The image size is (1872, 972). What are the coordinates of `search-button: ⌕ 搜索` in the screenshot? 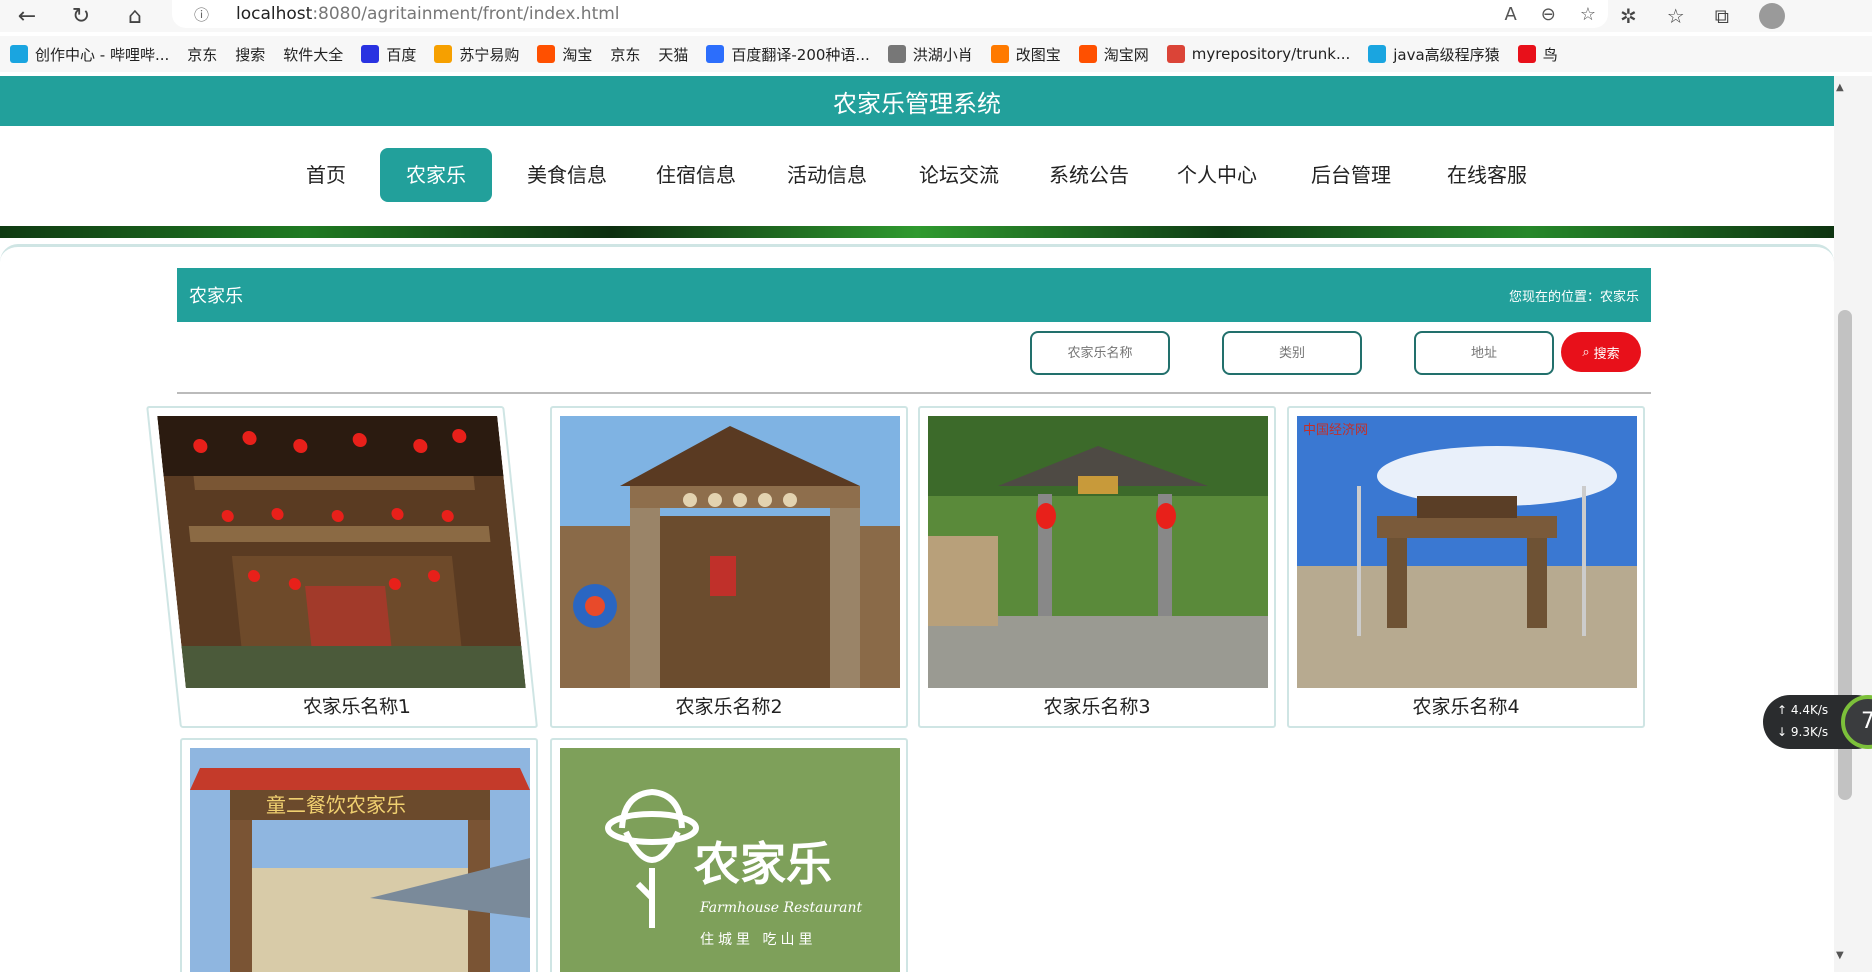 It's located at (1601, 352).